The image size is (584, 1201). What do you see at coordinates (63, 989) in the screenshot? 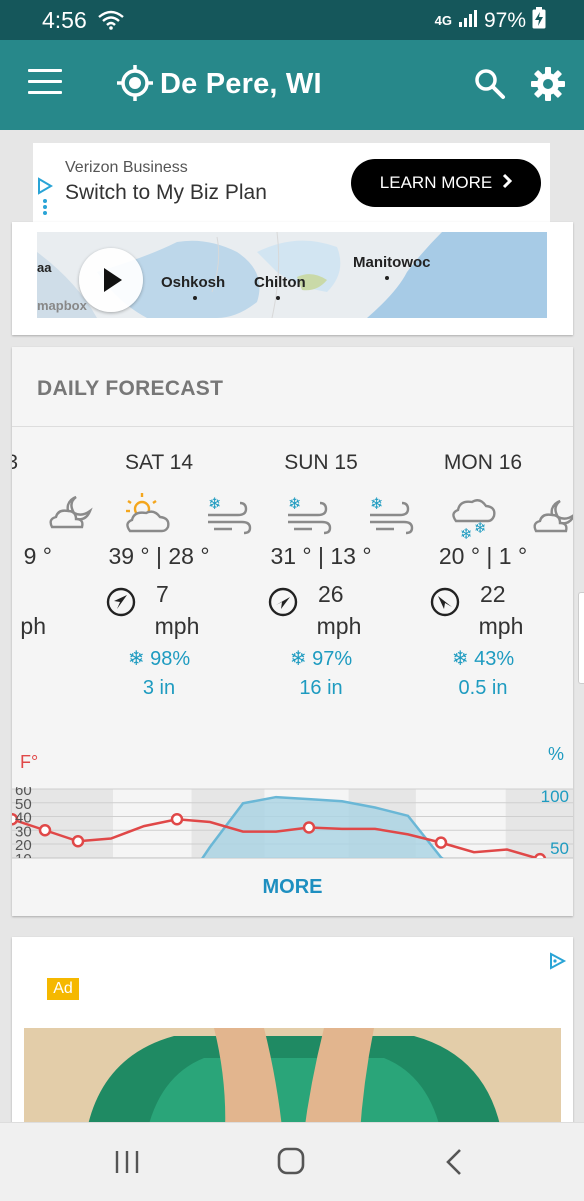
I see `ad-badge: Ad` at bounding box center [63, 989].